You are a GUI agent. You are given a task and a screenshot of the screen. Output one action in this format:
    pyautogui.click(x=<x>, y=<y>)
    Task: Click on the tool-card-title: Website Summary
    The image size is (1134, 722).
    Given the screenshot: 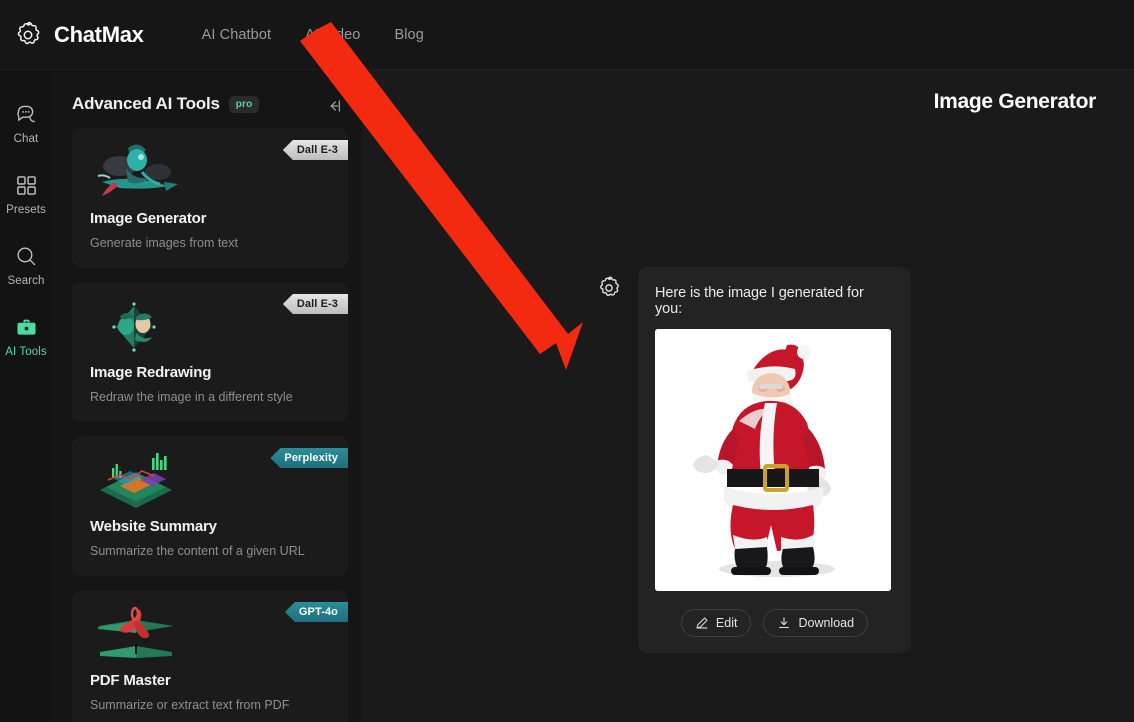 What is the action you would take?
    pyautogui.click(x=153, y=526)
    